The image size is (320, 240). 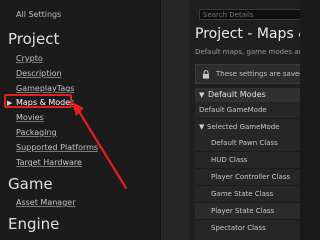 I want to click on row-label: Game State Class, so click(x=242, y=194).